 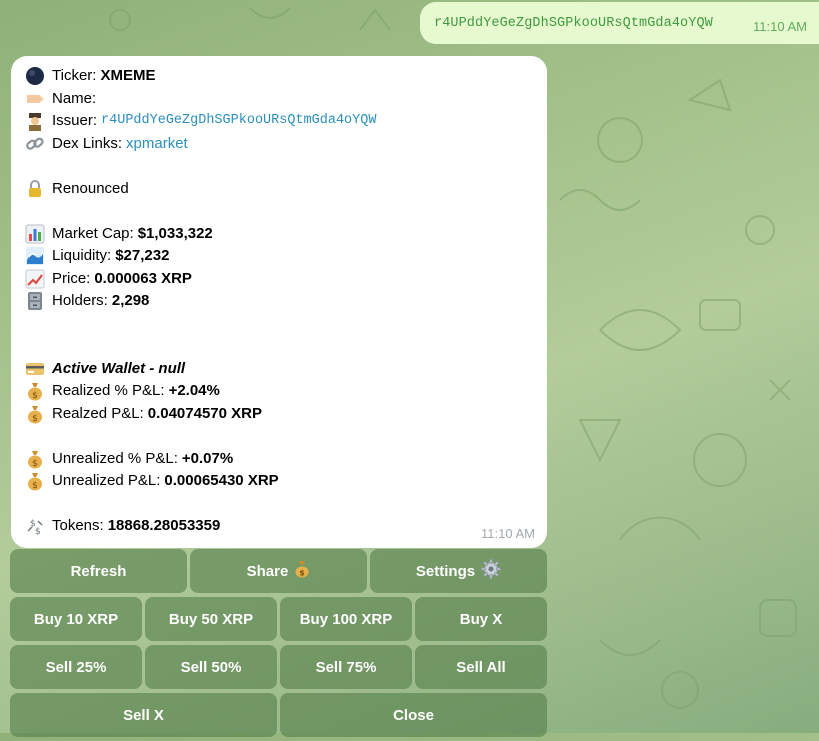 What do you see at coordinates (346, 667) in the screenshot?
I see `sell-75-button: Sell 75%` at bounding box center [346, 667].